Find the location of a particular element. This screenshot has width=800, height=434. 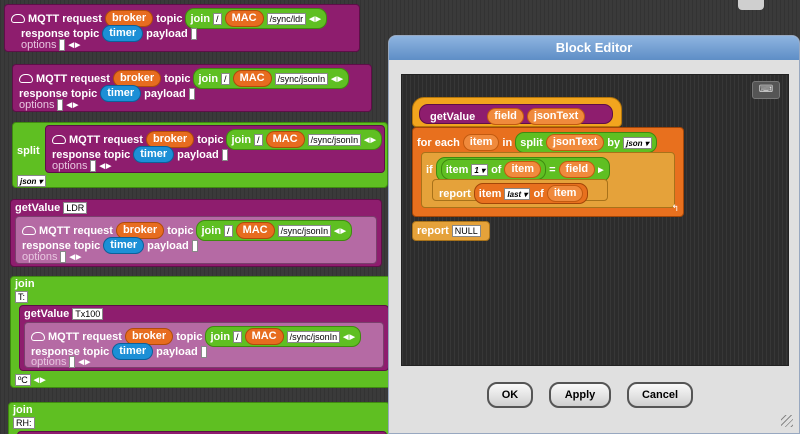

mac-var: MAC is located at coordinates (244, 18).